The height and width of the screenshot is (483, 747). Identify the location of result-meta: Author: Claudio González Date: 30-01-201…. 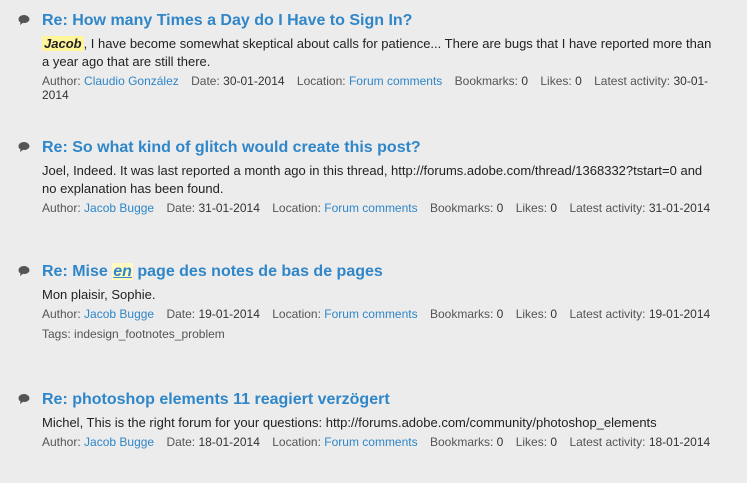
(380, 88).